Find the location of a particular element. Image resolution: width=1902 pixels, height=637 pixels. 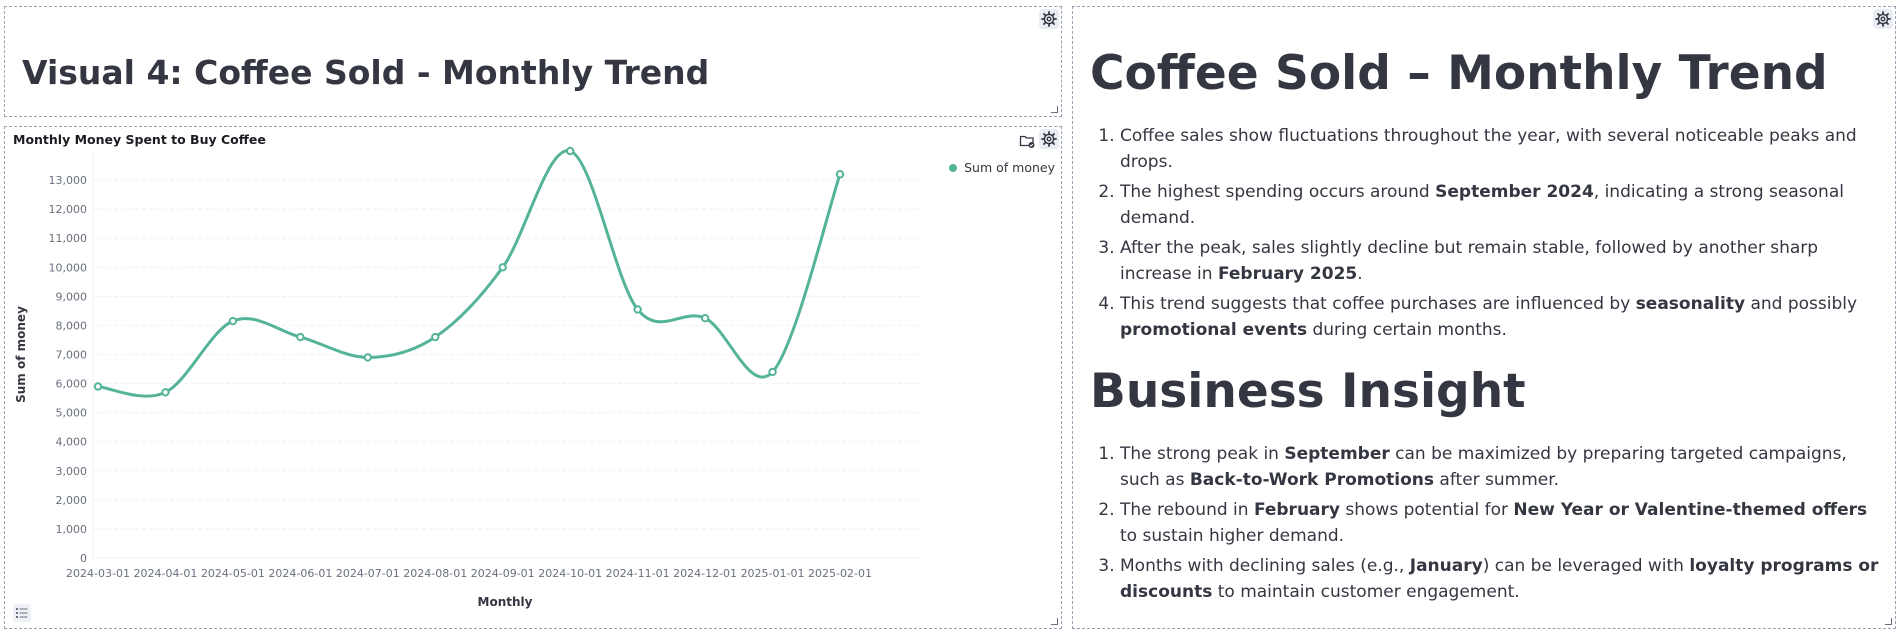

bold-text: February is located at coordinates (1296, 510).